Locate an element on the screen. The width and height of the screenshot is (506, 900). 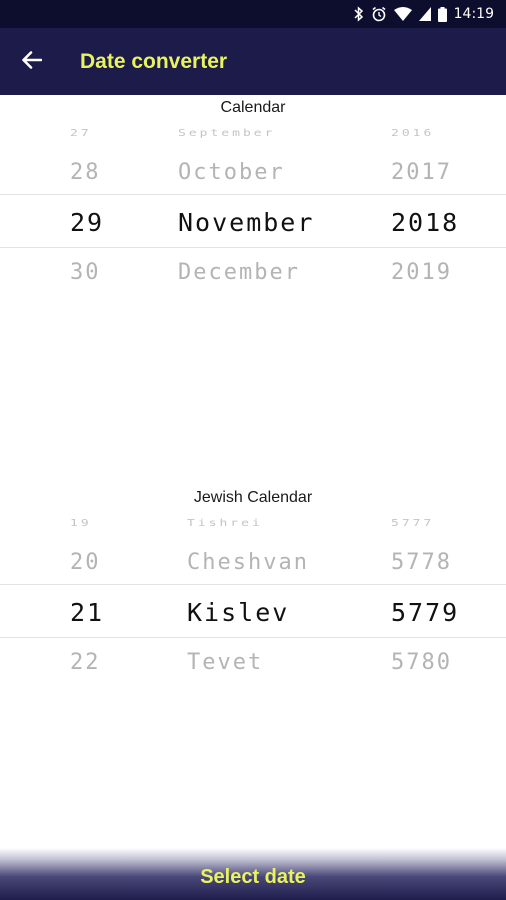
select-date-label: Select date is located at coordinates (253, 876).